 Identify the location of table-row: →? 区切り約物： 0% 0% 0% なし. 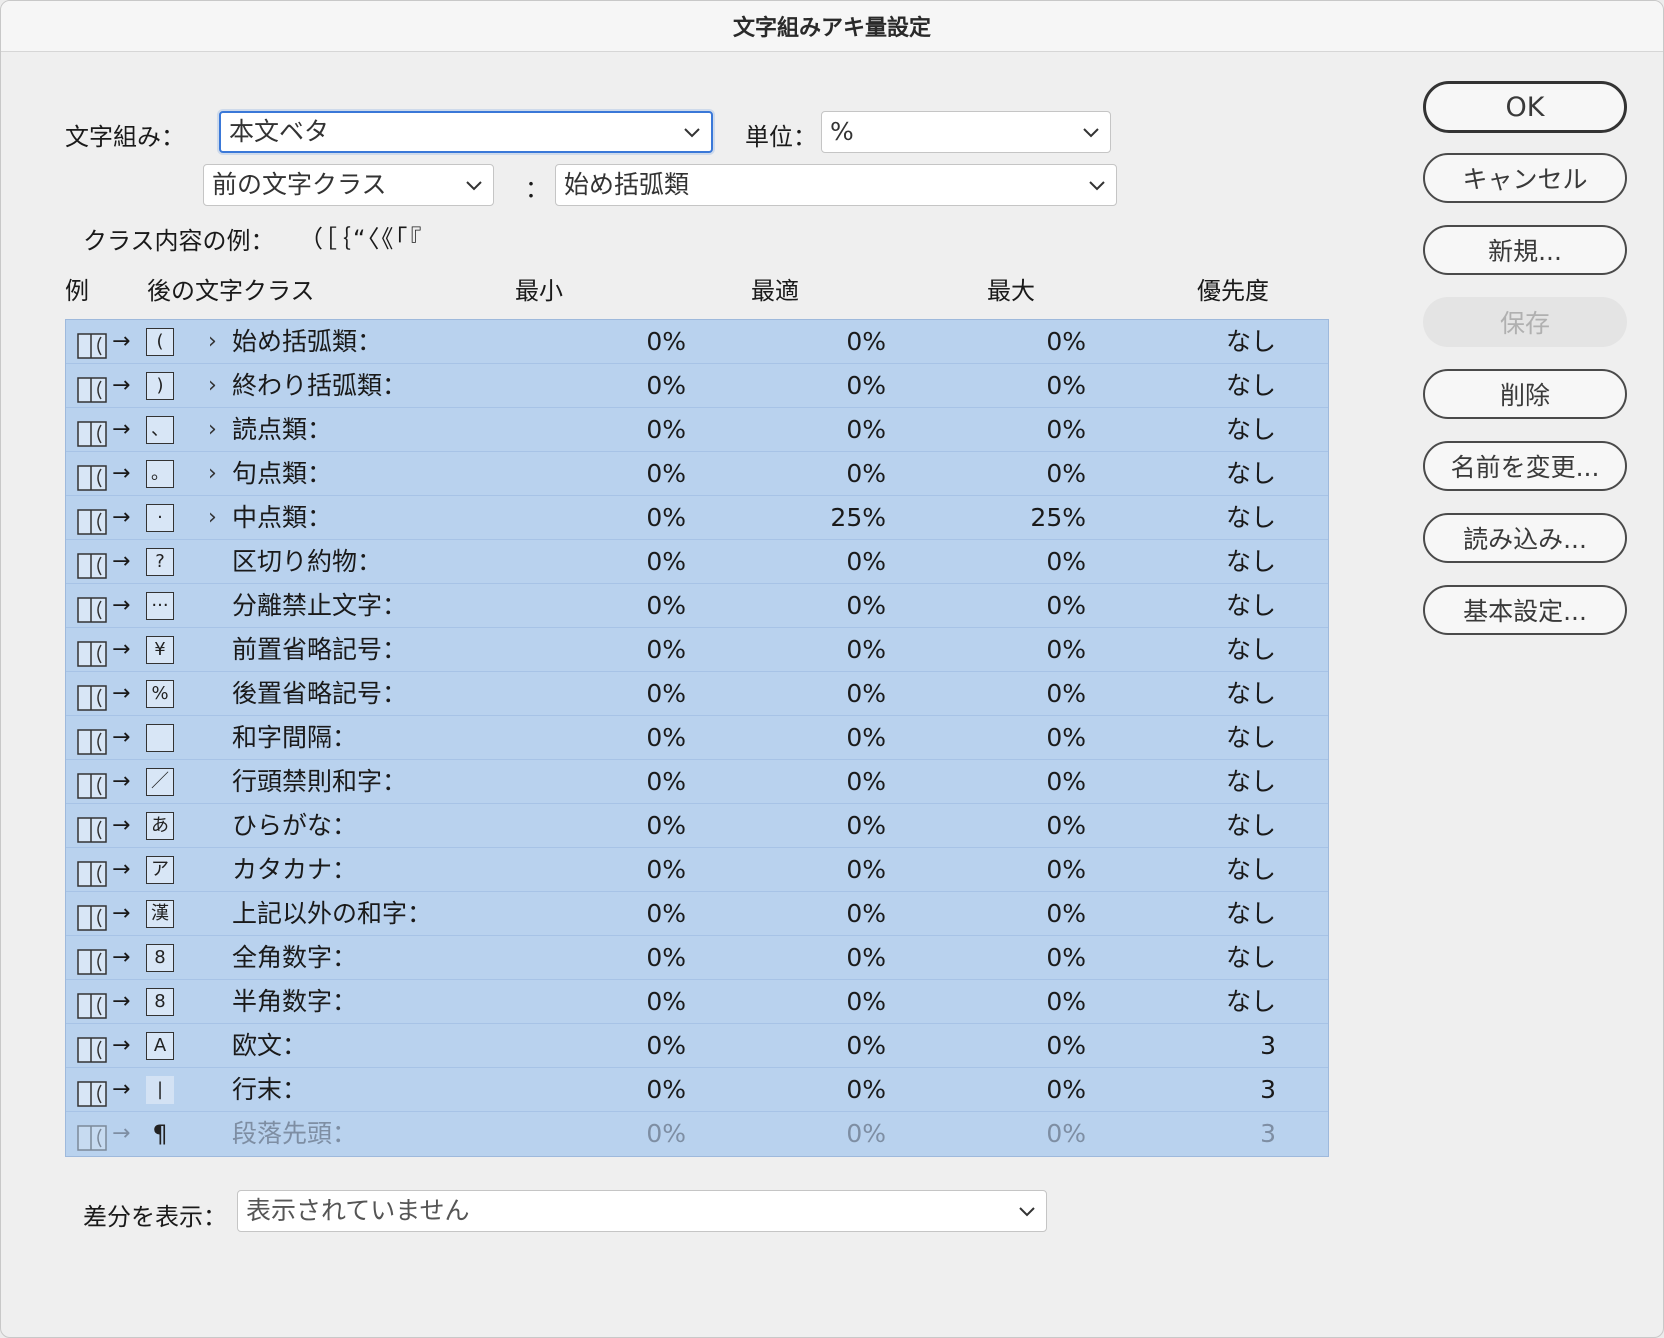
(697, 562).